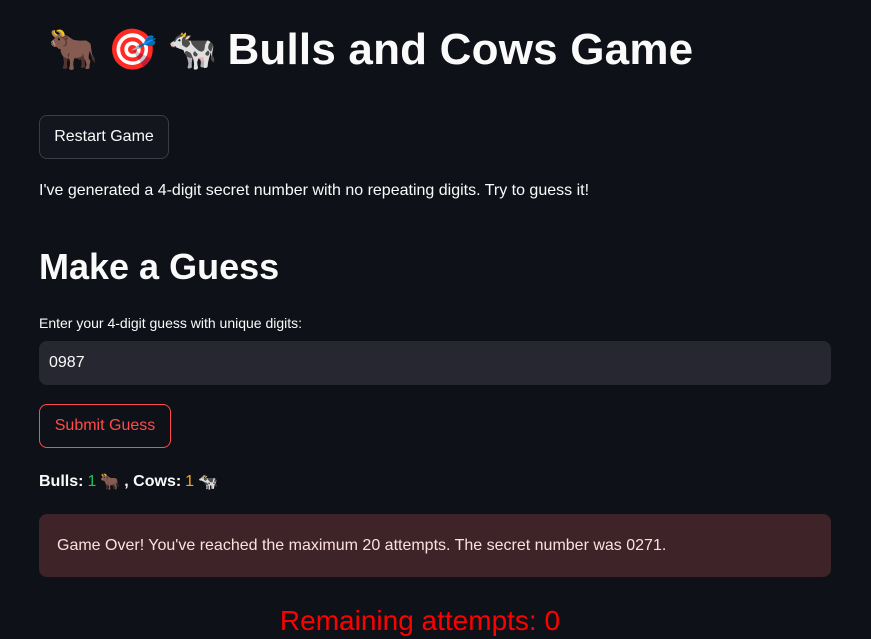 This screenshot has width=871, height=639. I want to click on target-icon: 🎯, so click(132, 50).